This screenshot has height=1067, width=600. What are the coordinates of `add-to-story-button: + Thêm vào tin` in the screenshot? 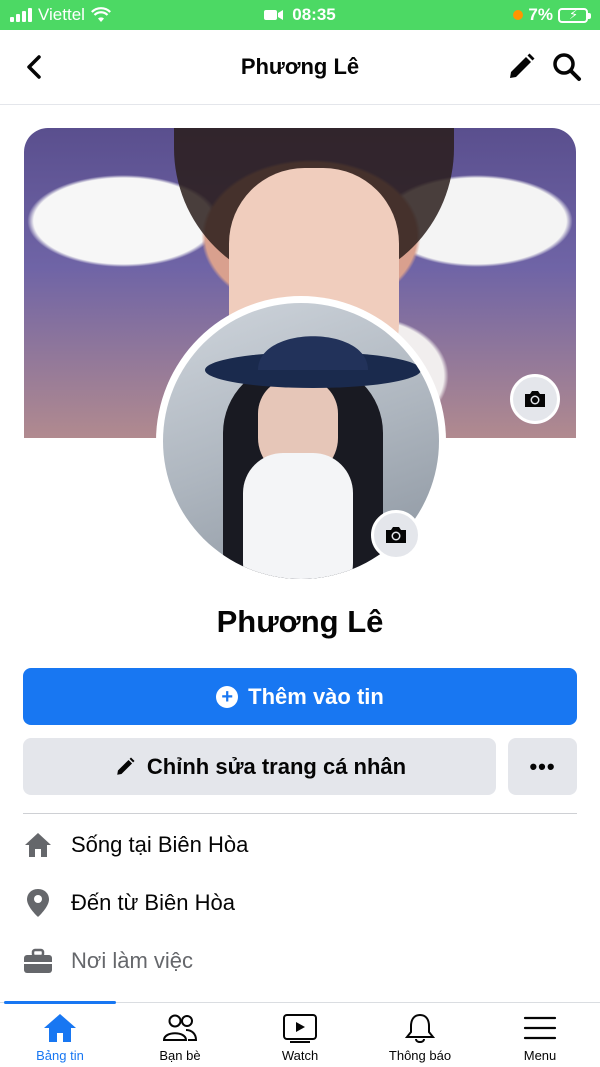 It's located at (300, 696).